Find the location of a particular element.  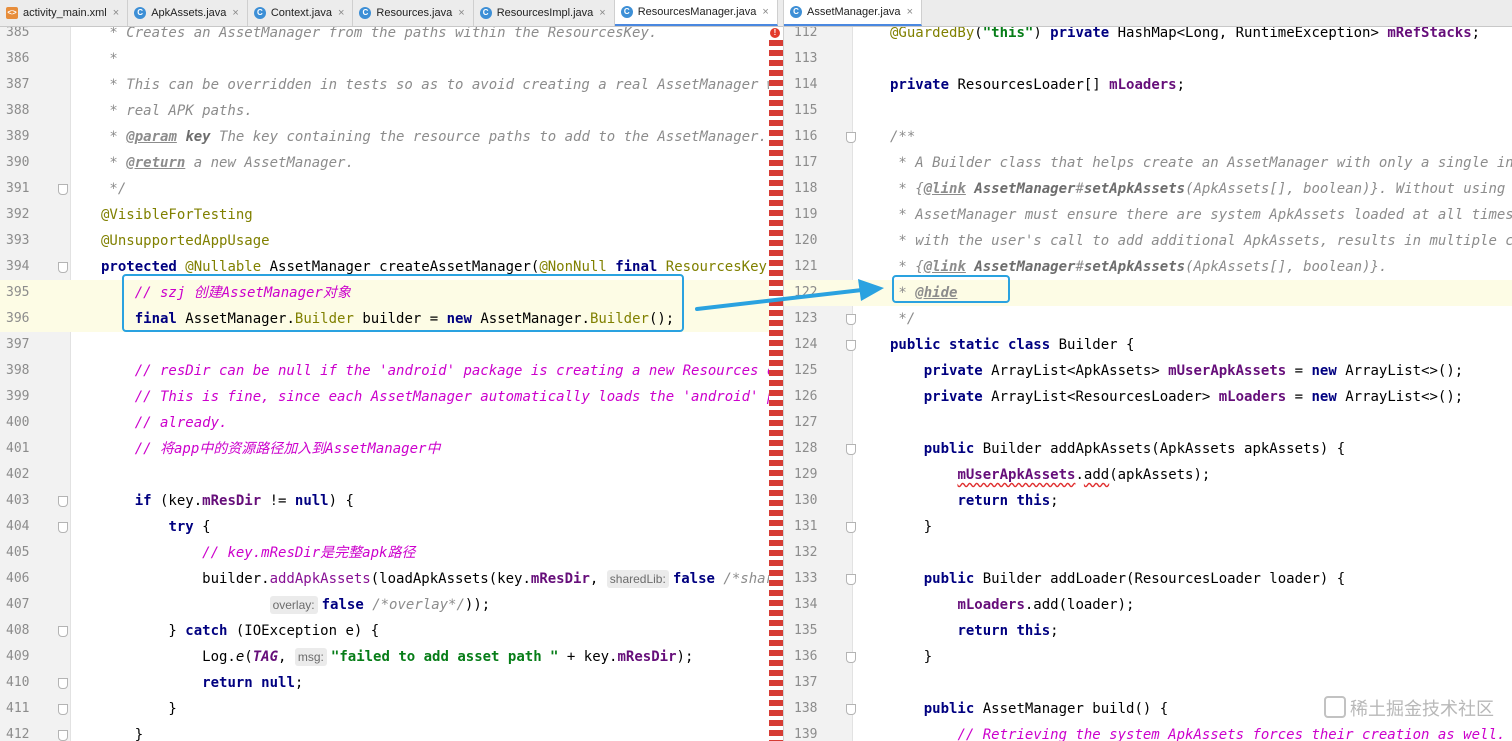

line-number: 400 is located at coordinates (17, 423).